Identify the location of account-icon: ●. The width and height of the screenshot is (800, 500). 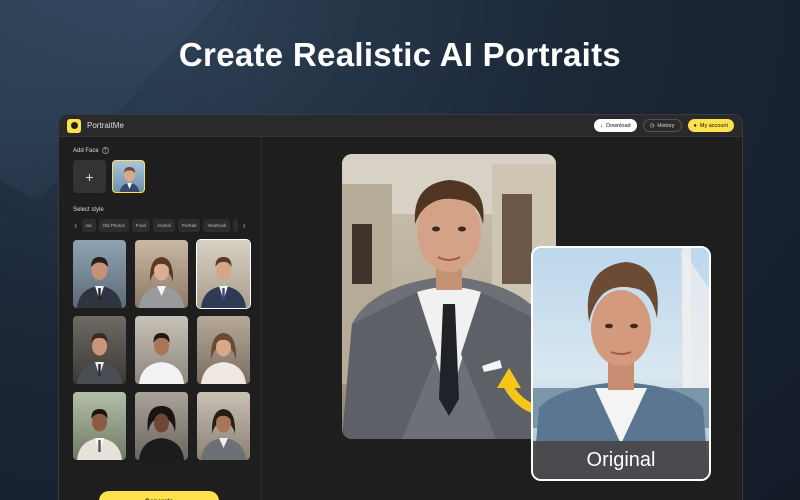
(695, 125).